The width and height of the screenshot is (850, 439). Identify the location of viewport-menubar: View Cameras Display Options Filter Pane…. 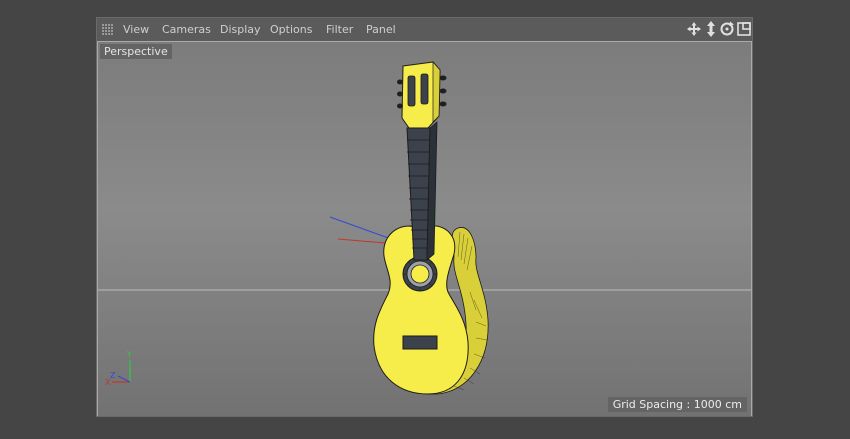
(424, 29).